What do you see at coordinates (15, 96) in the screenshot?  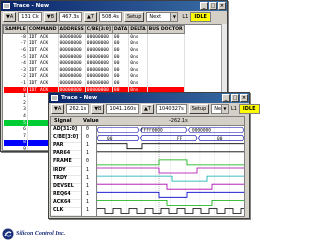 I see `table-cell: 1` at bounding box center [15, 96].